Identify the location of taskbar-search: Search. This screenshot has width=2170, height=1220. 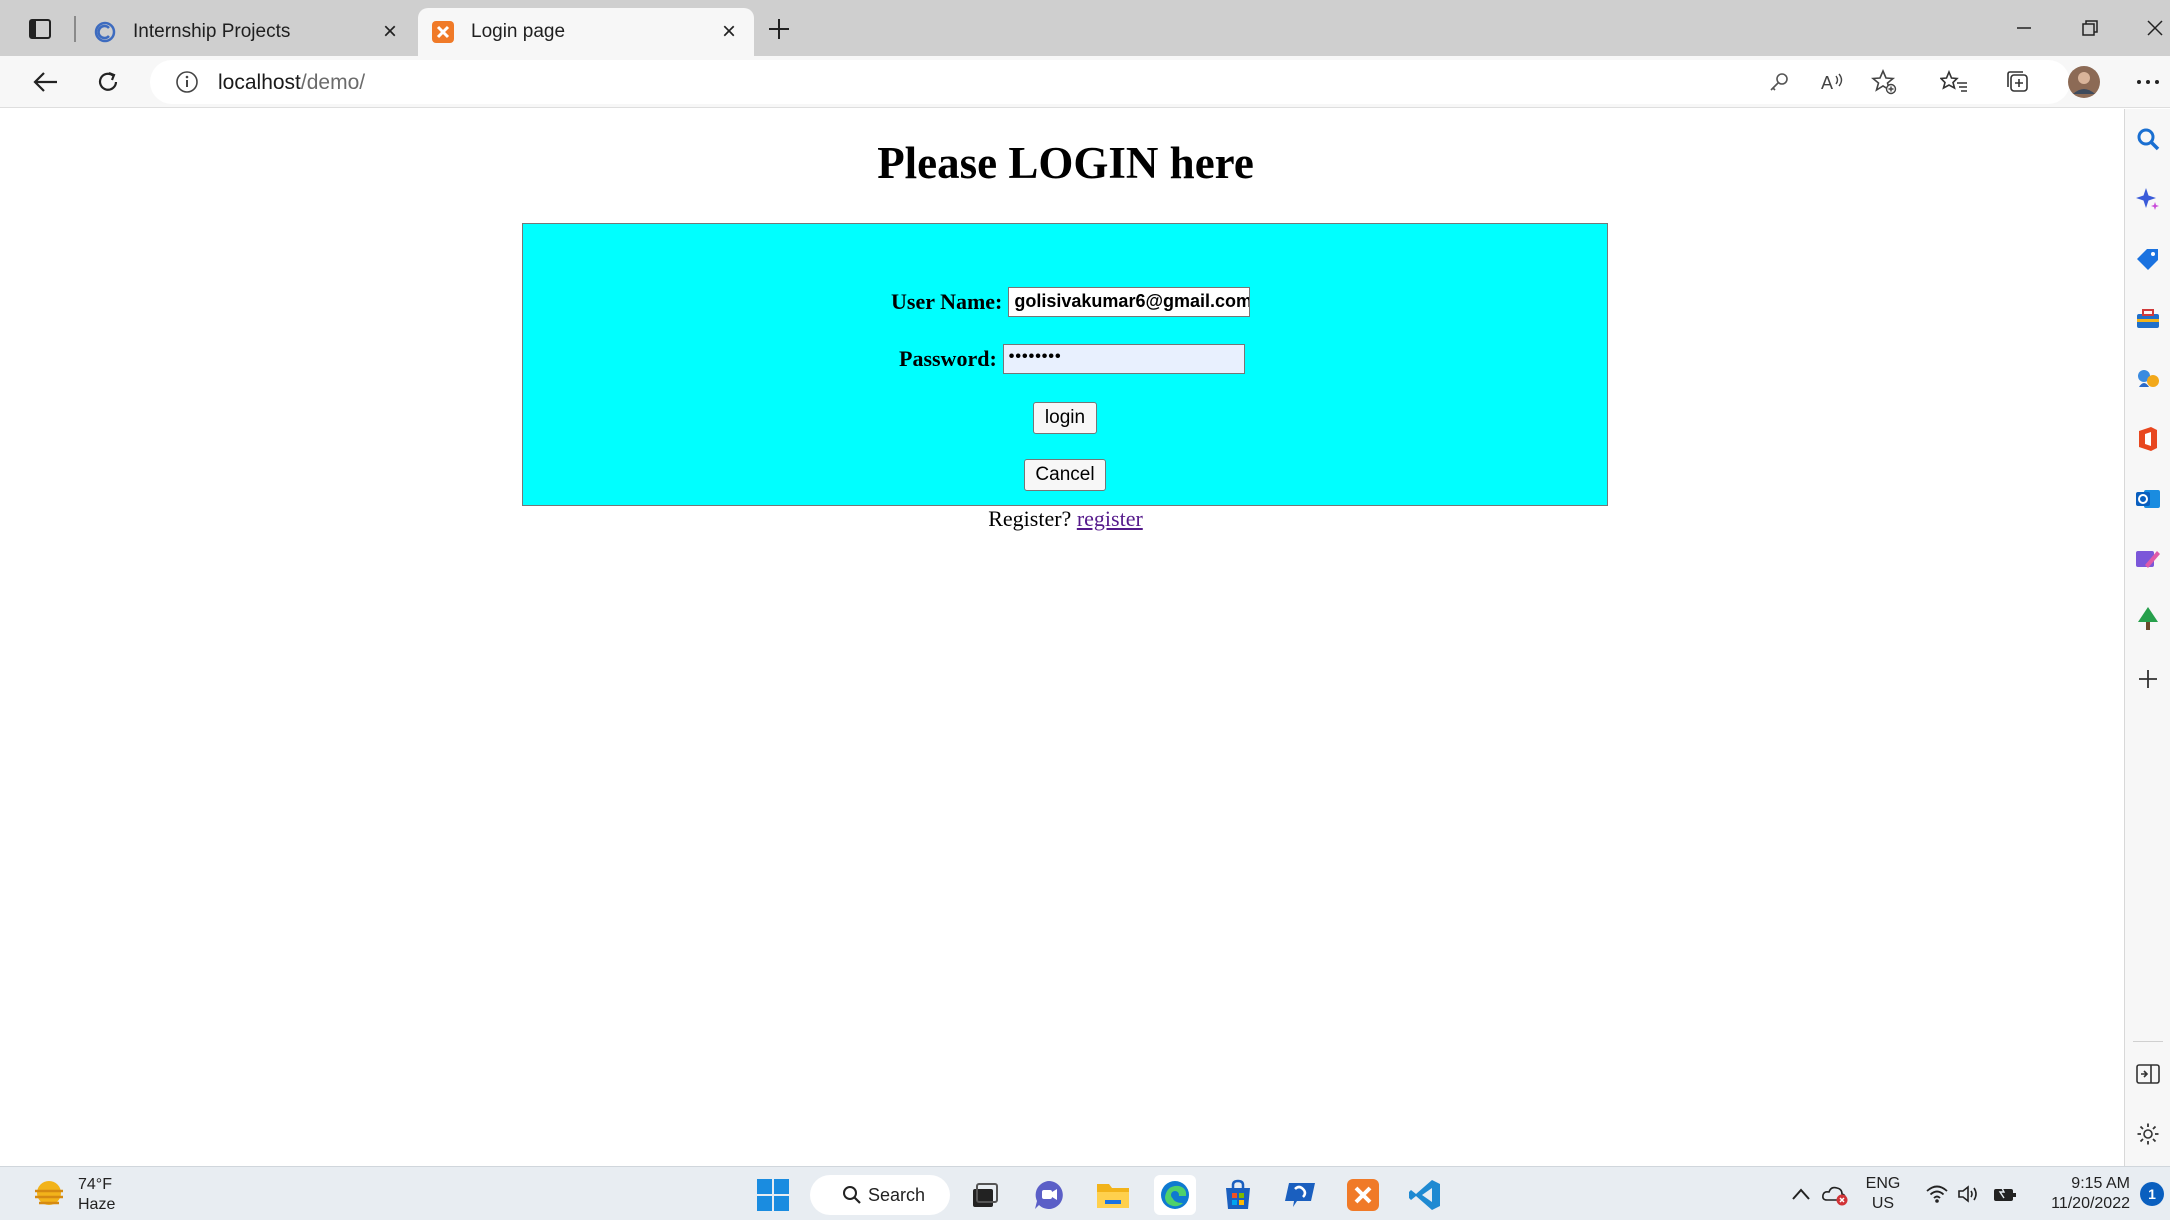
(880, 1195).